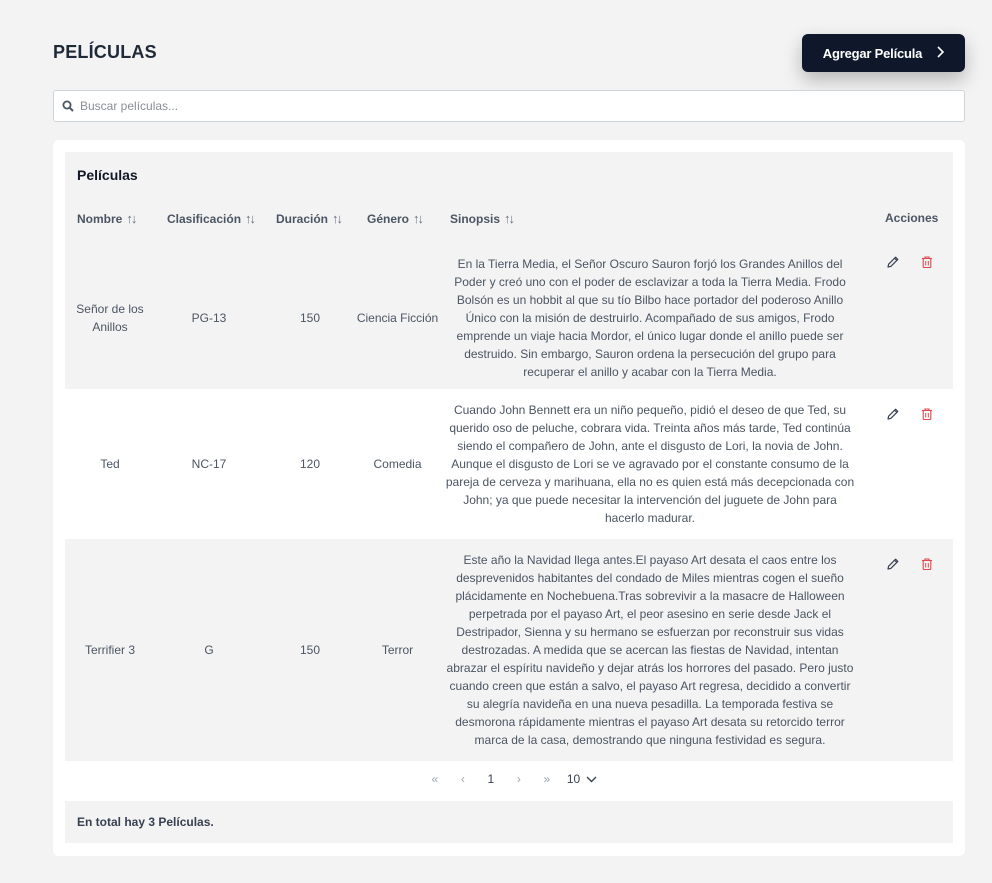  Describe the element at coordinates (68, 106) in the screenshot. I see `search-icon` at that location.